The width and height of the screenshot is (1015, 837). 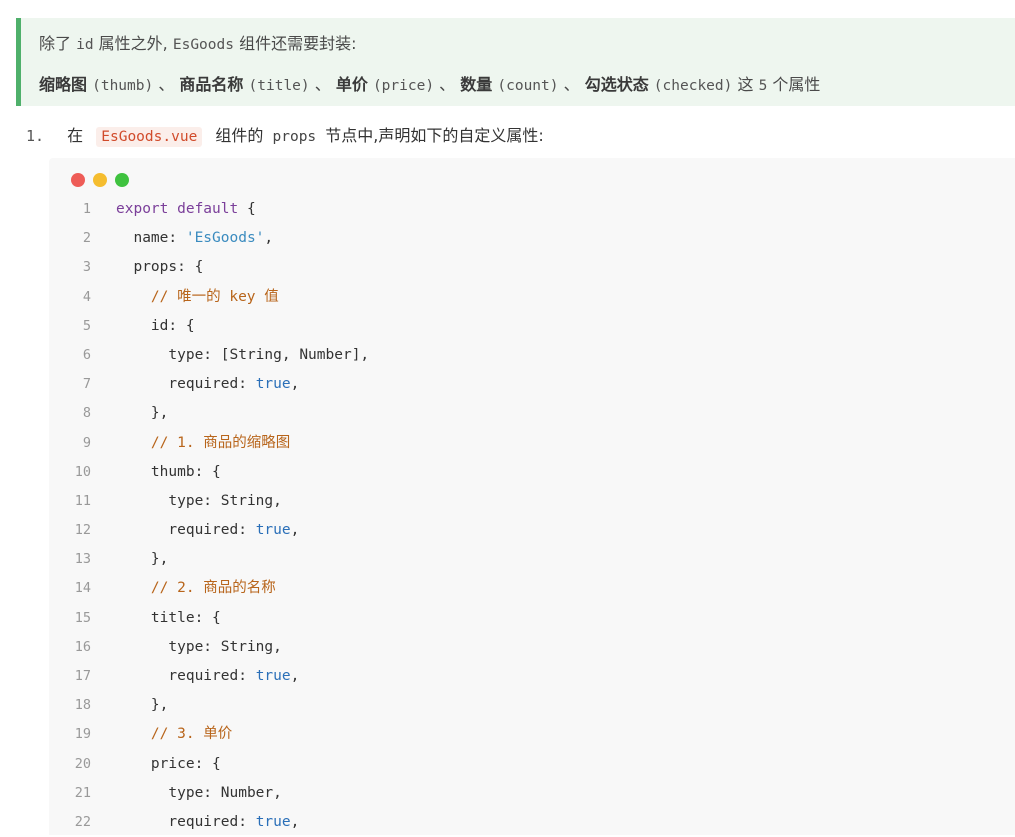 I want to click on code-line: 12 required: true,, so click(x=532, y=530).